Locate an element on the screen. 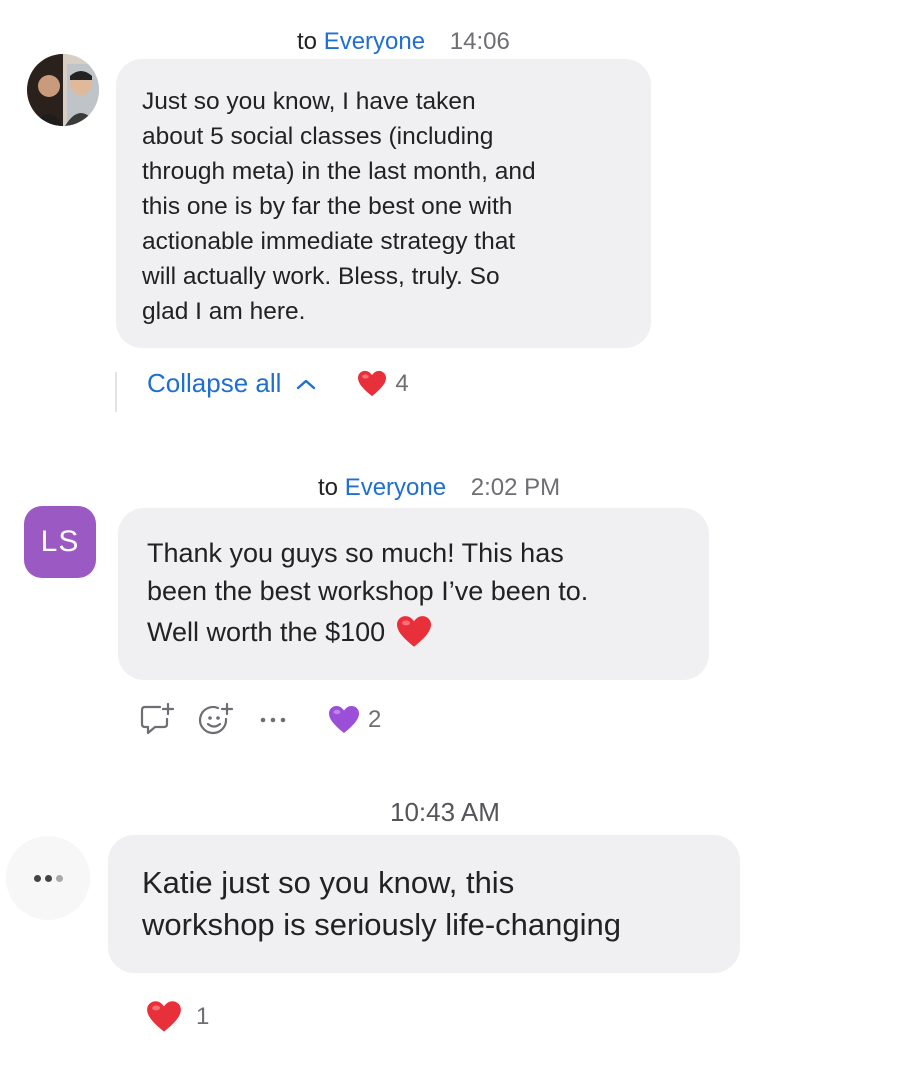  collapse-all-button: Collapse all is located at coordinates (214, 383).